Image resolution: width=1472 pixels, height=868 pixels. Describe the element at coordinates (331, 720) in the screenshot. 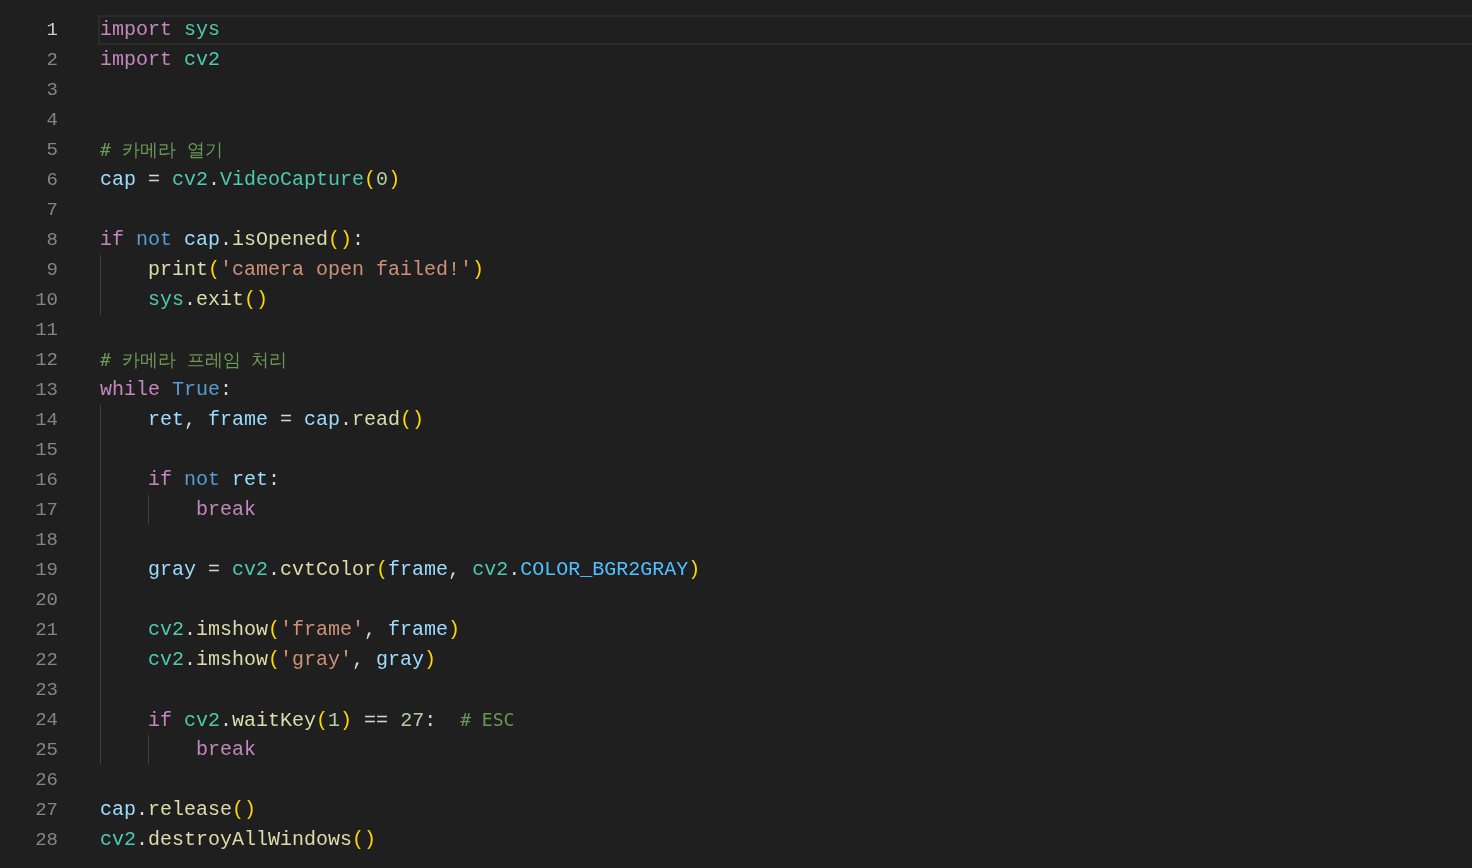

I see `code-line: if cv2.waitKey(1) == 27: # ESC` at that location.